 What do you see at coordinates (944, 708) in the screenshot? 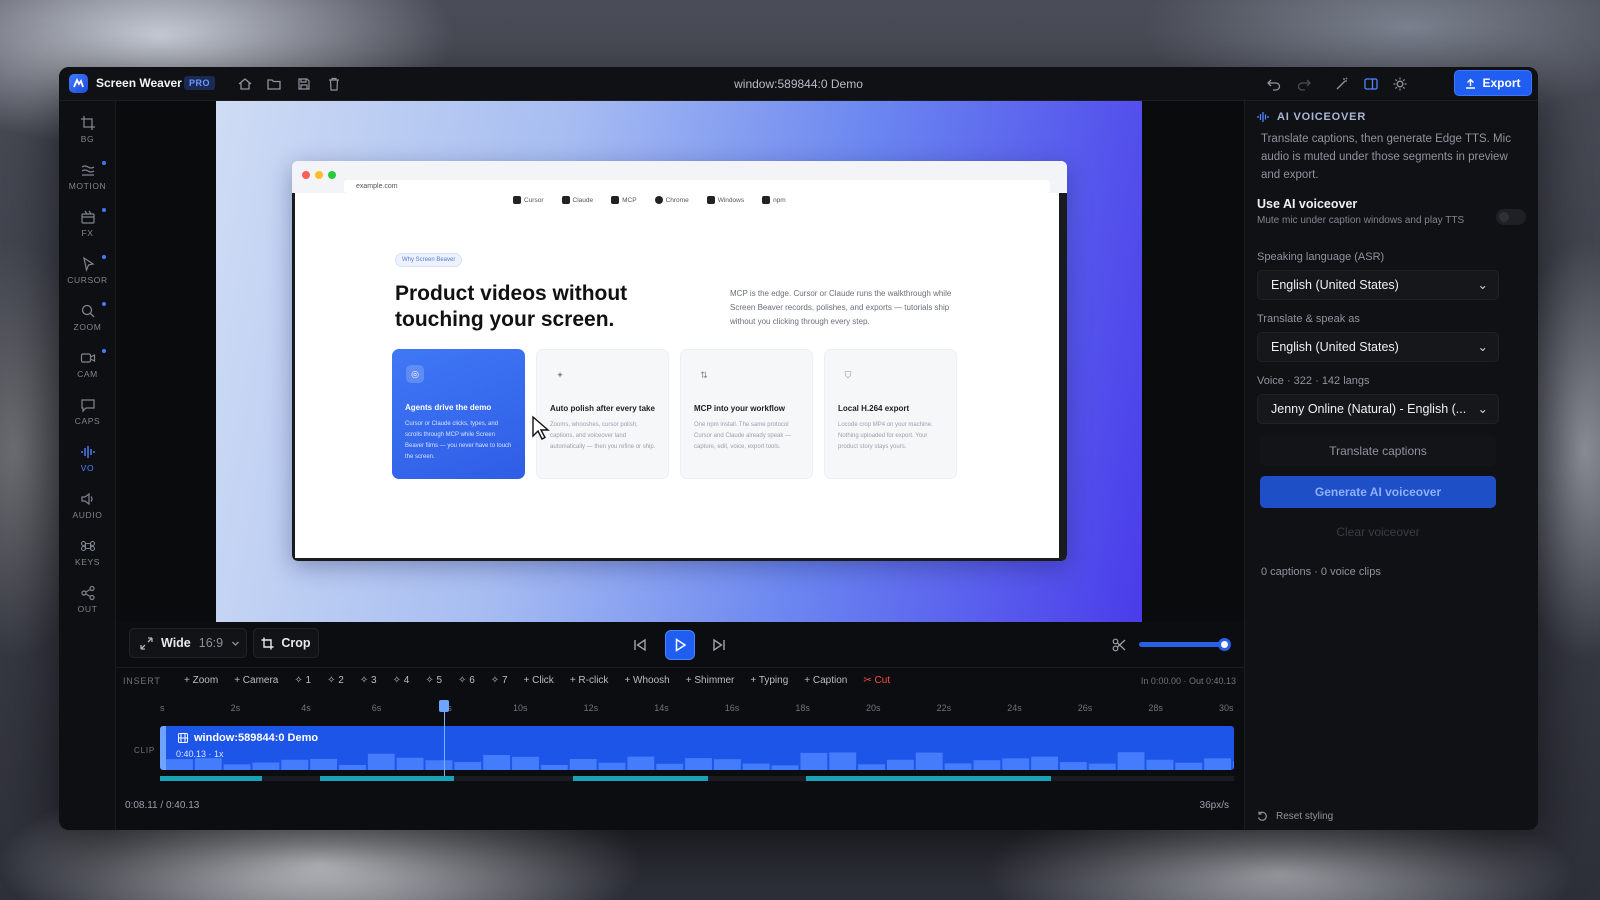
I see `ruler-tick: 22s` at bounding box center [944, 708].